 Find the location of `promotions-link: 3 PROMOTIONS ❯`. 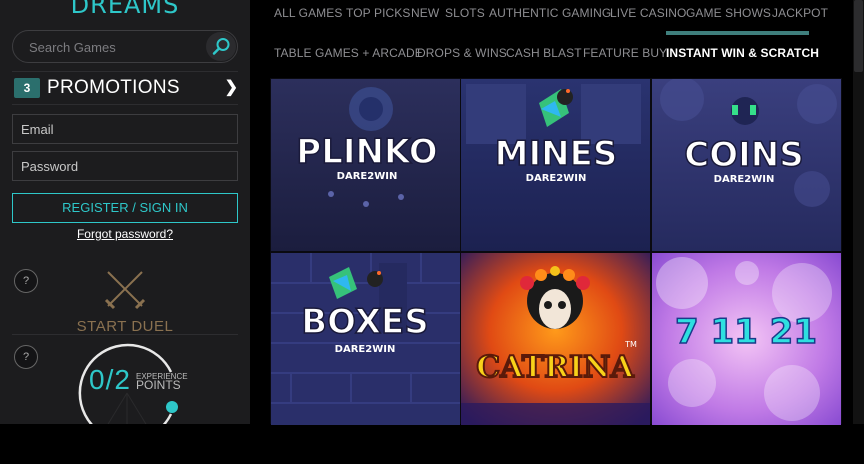

promotions-link: 3 PROMOTIONS ❯ is located at coordinates (125, 88).